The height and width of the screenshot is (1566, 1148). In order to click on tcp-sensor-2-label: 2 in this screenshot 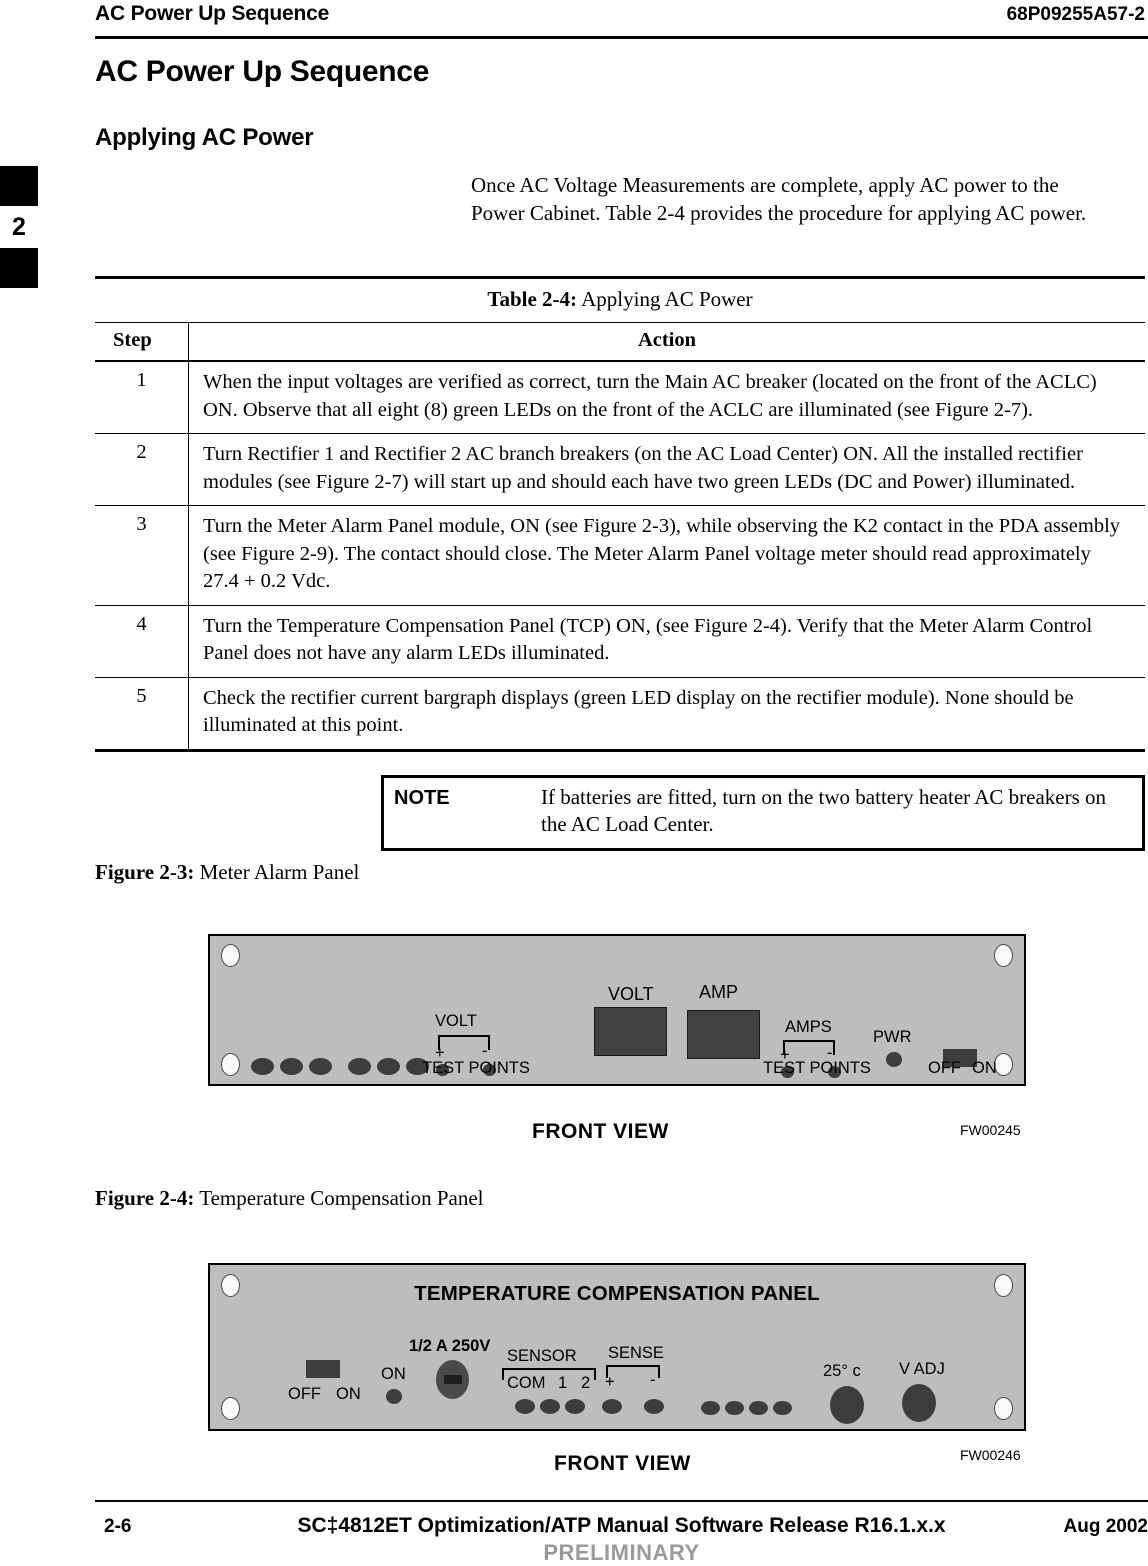, I will do `click(586, 1383)`.